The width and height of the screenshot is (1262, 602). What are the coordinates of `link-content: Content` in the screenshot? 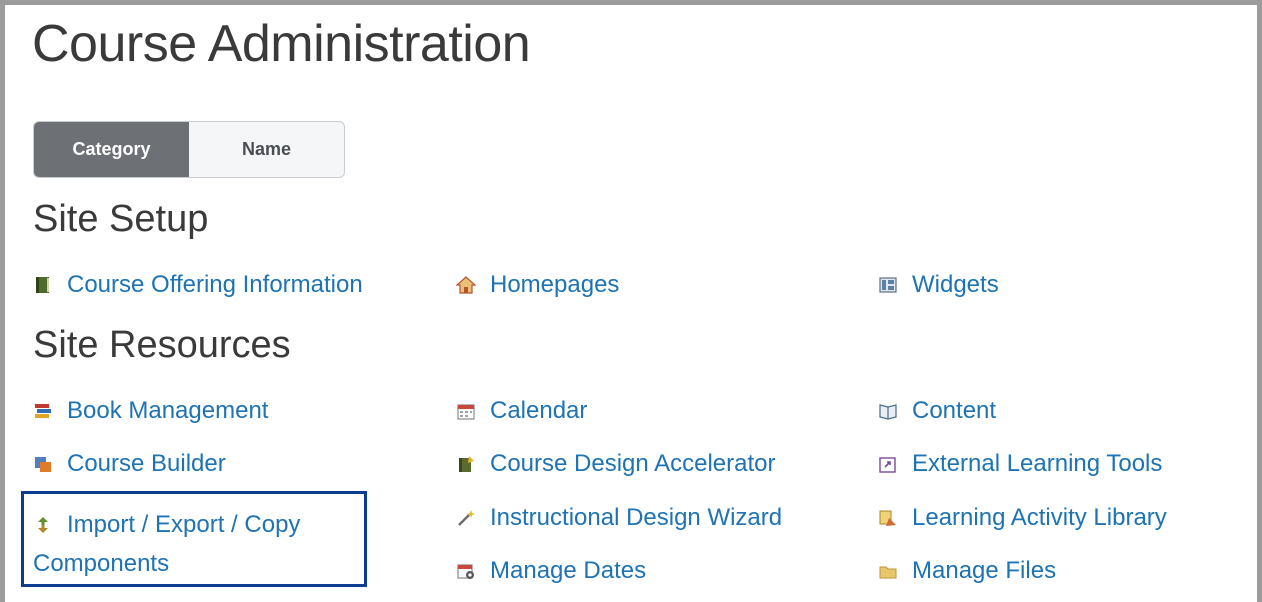 It's located at (937, 411).